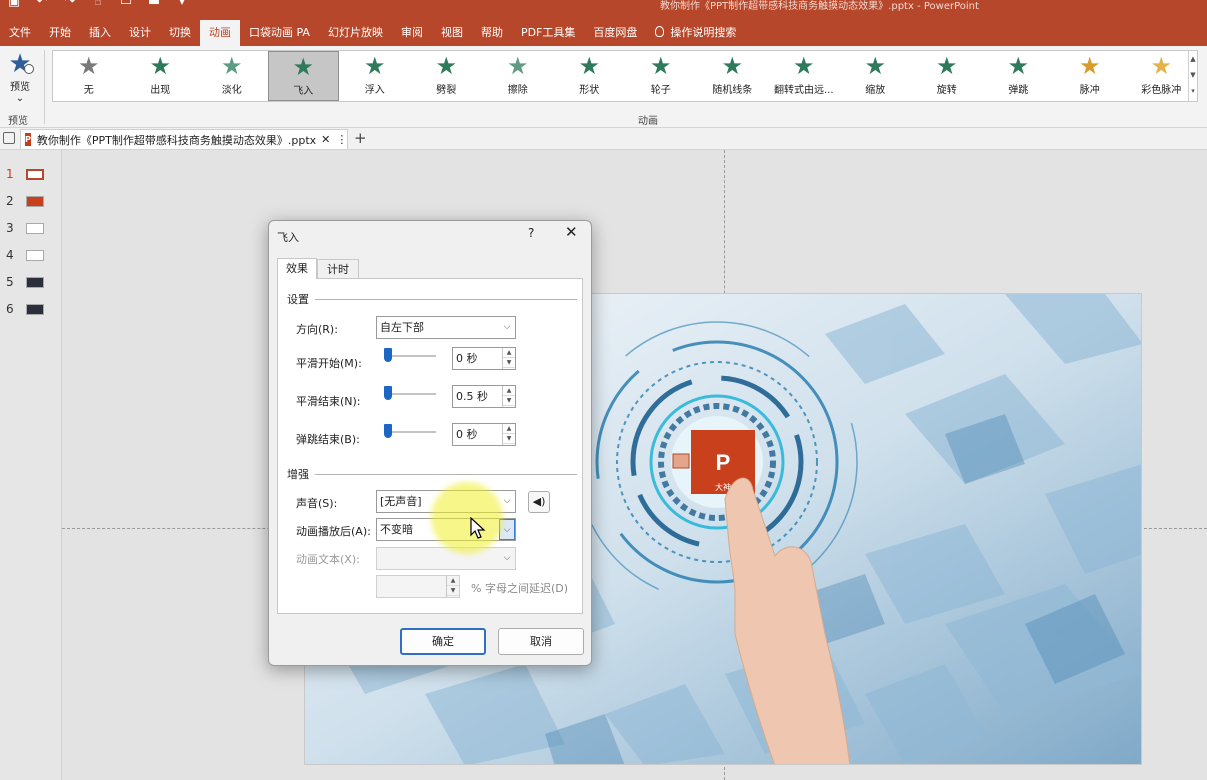 The image size is (1207, 780). I want to click on animation-effect-0: ★ 无, so click(89, 76).